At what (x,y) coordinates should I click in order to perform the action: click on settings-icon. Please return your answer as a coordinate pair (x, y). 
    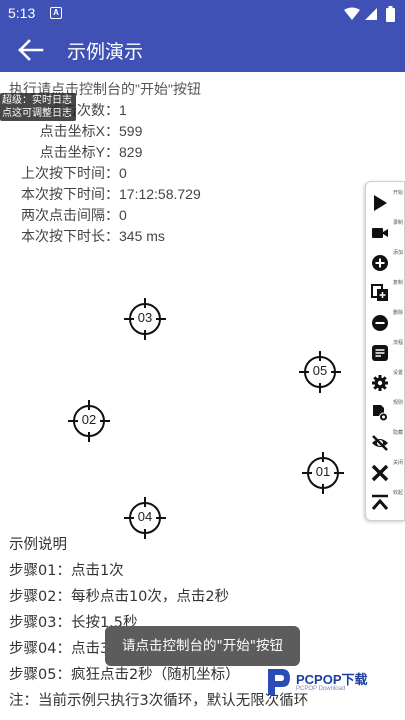
    Looking at the image, I should click on (380, 383).